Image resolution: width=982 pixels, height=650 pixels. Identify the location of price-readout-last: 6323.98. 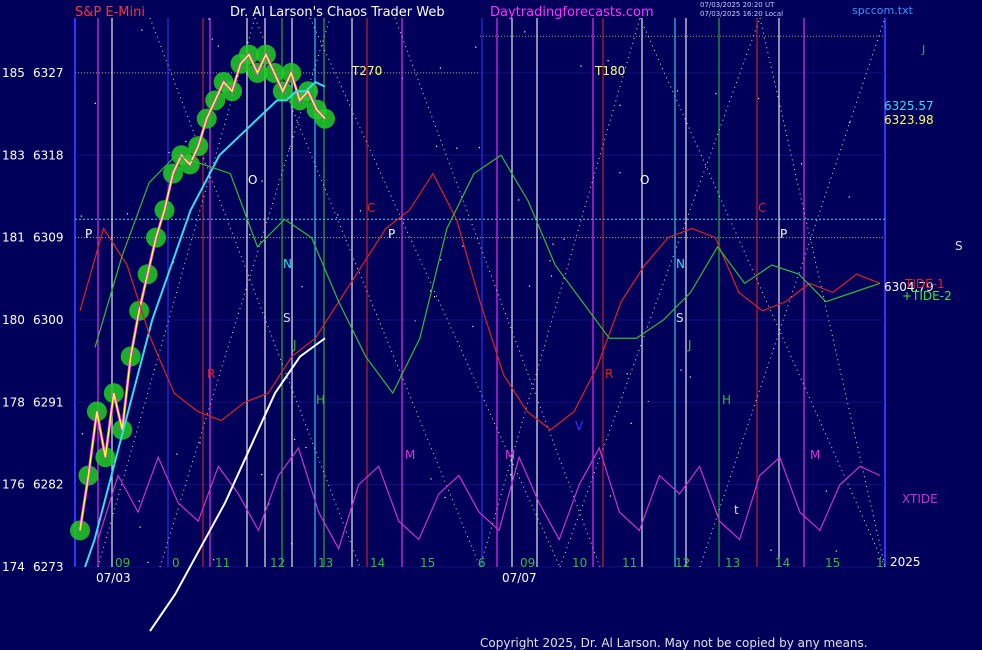
(909, 120).